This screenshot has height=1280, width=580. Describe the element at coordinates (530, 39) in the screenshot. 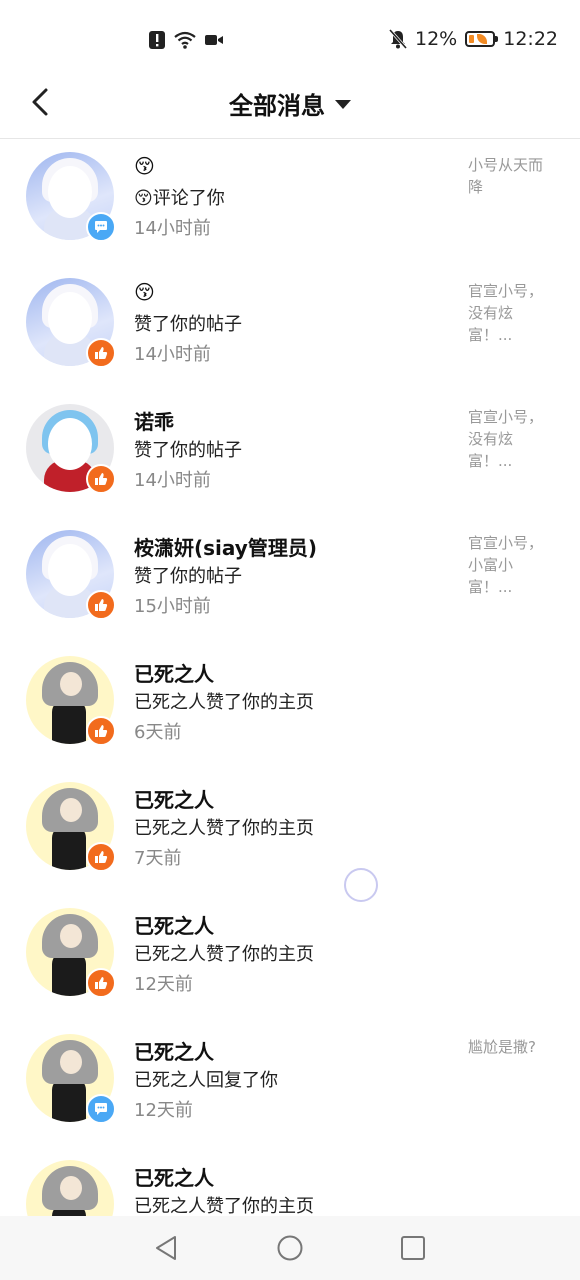

I see `clock: 12:22` at that location.